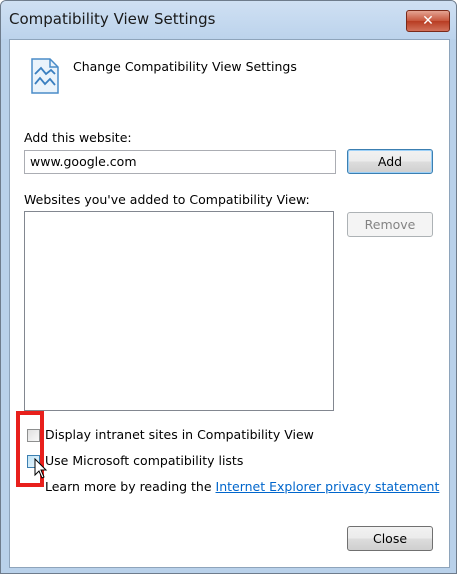 Image resolution: width=457 pixels, height=574 pixels. Describe the element at coordinates (228, 20) in the screenshot. I see `title-bar: Compatibility View Settings ✕` at that location.